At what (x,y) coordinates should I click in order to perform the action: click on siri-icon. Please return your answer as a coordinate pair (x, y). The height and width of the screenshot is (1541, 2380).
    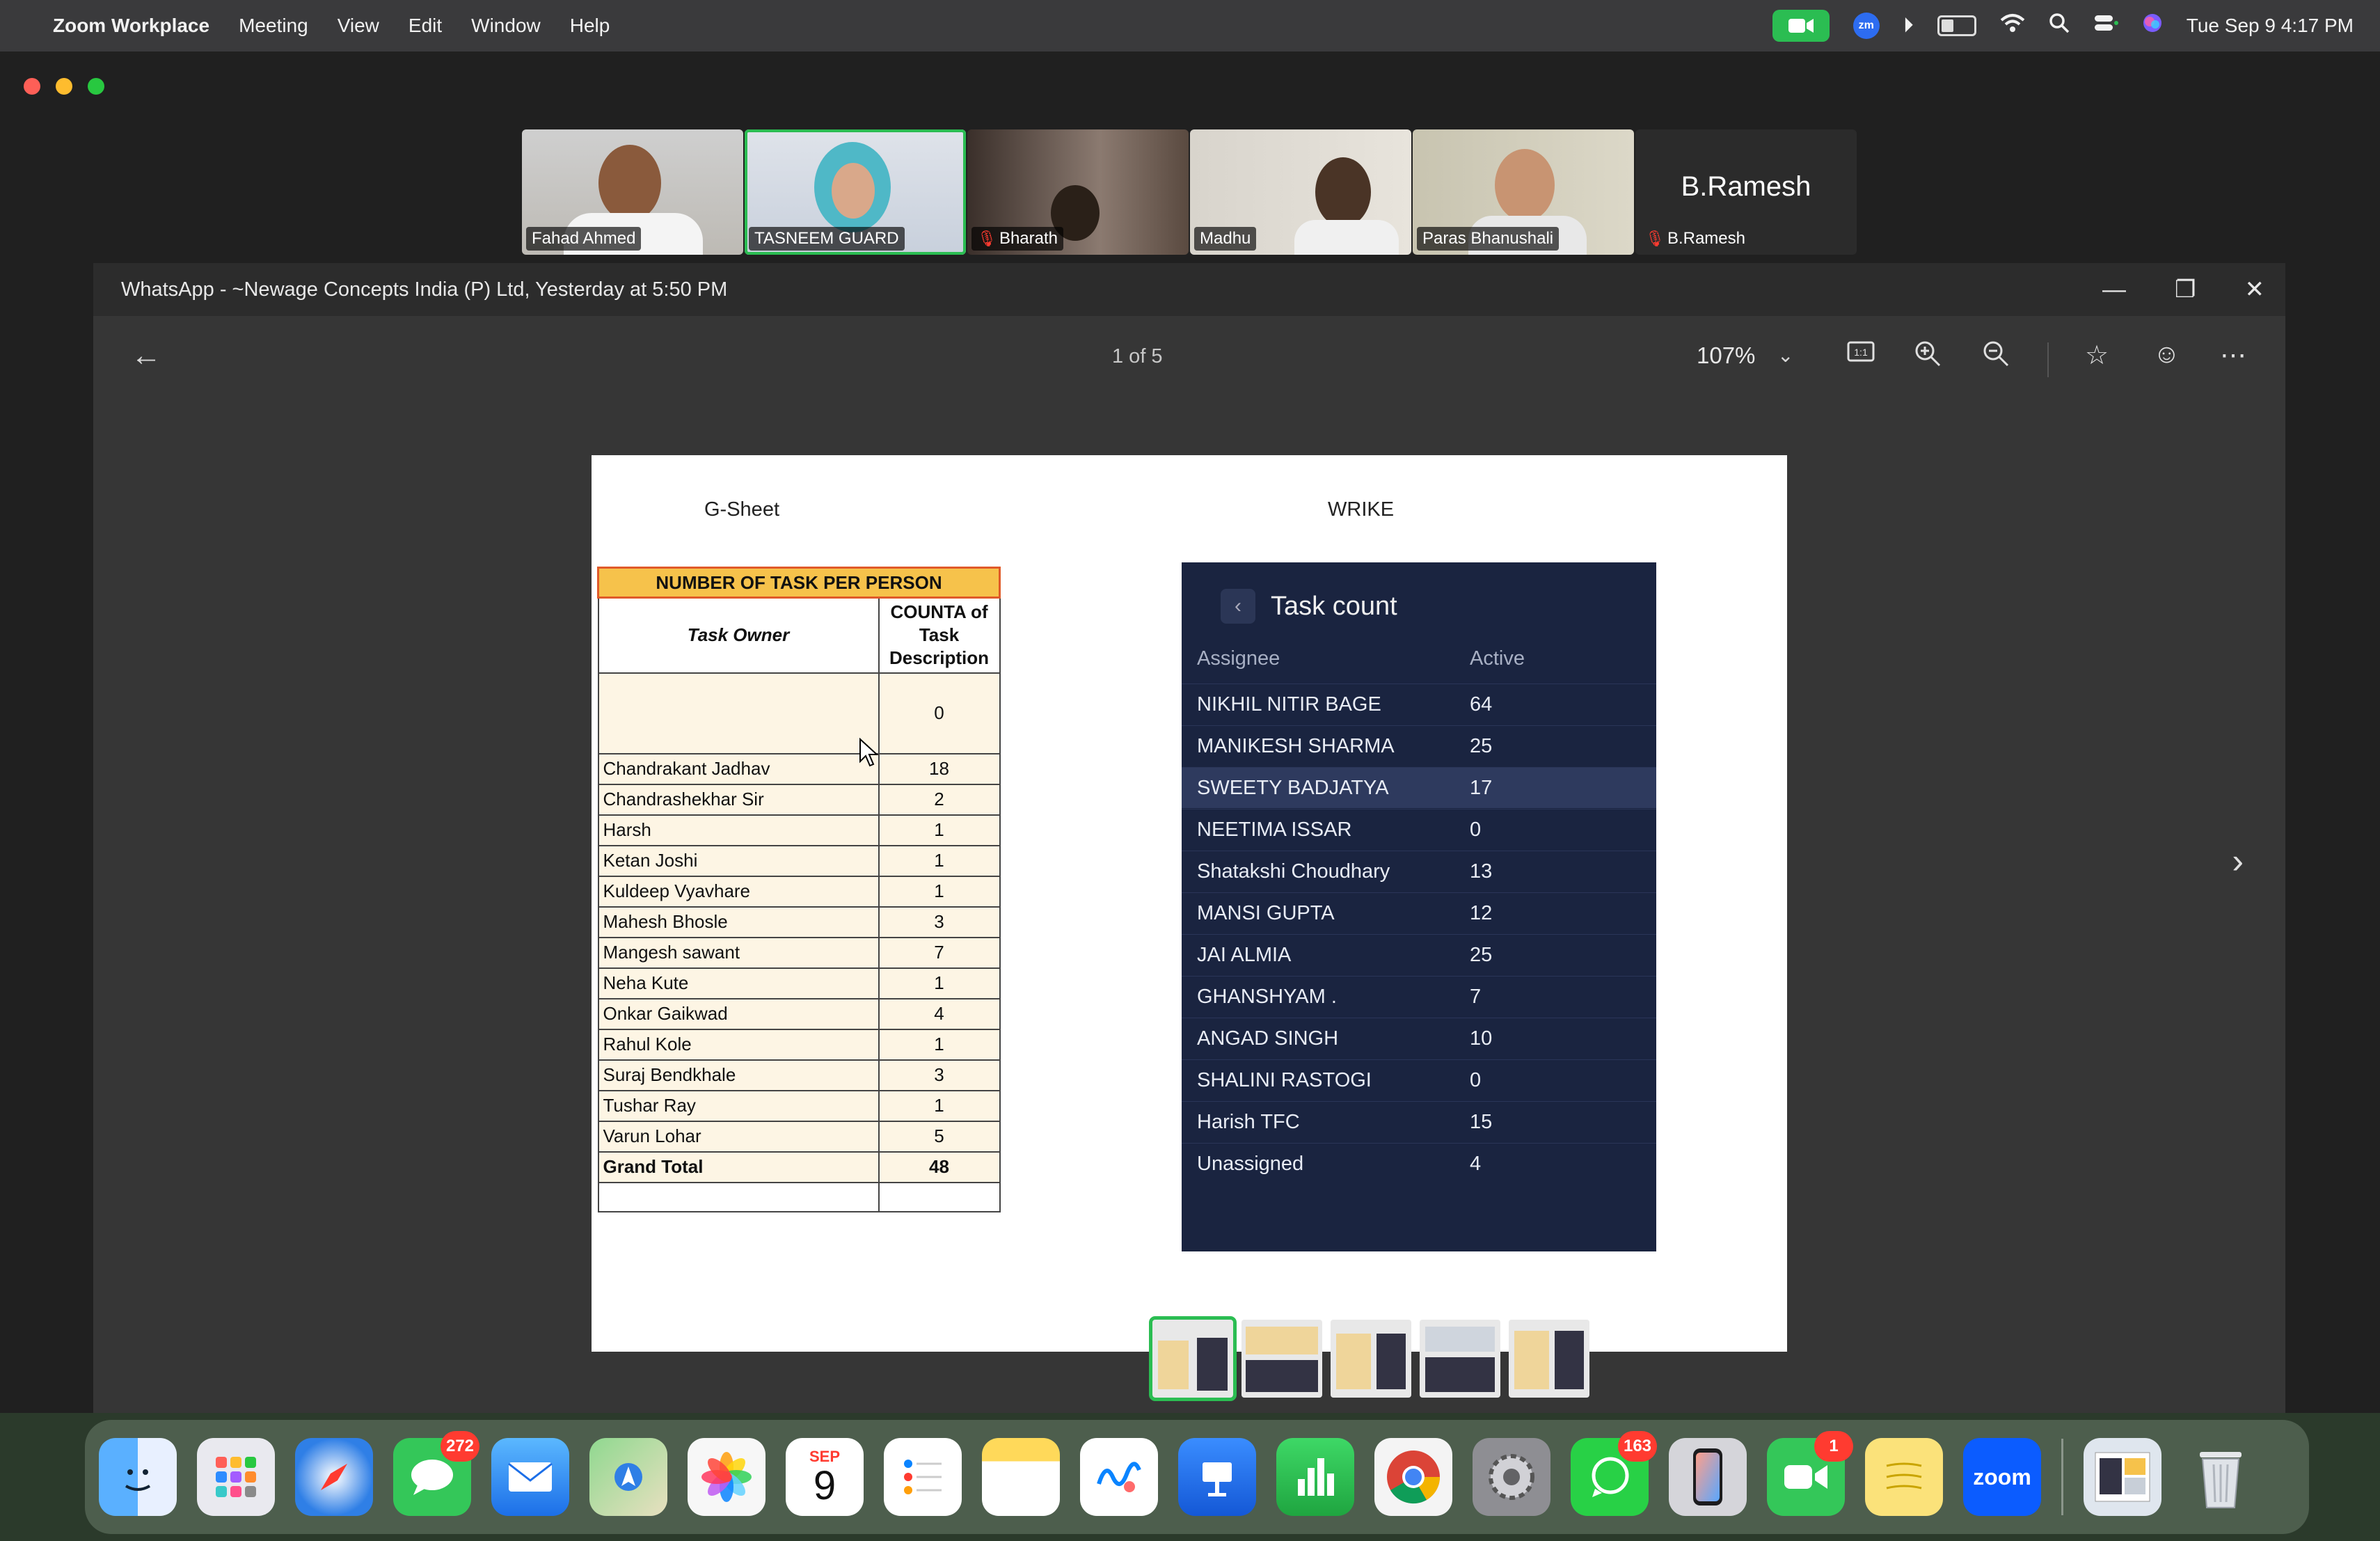
    Looking at the image, I should click on (2152, 26).